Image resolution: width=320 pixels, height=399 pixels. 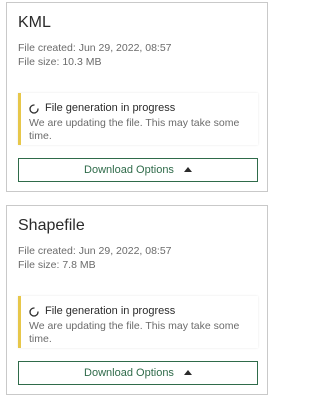 I want to click on card-title: Shapefile, so click(x=51, y=225).